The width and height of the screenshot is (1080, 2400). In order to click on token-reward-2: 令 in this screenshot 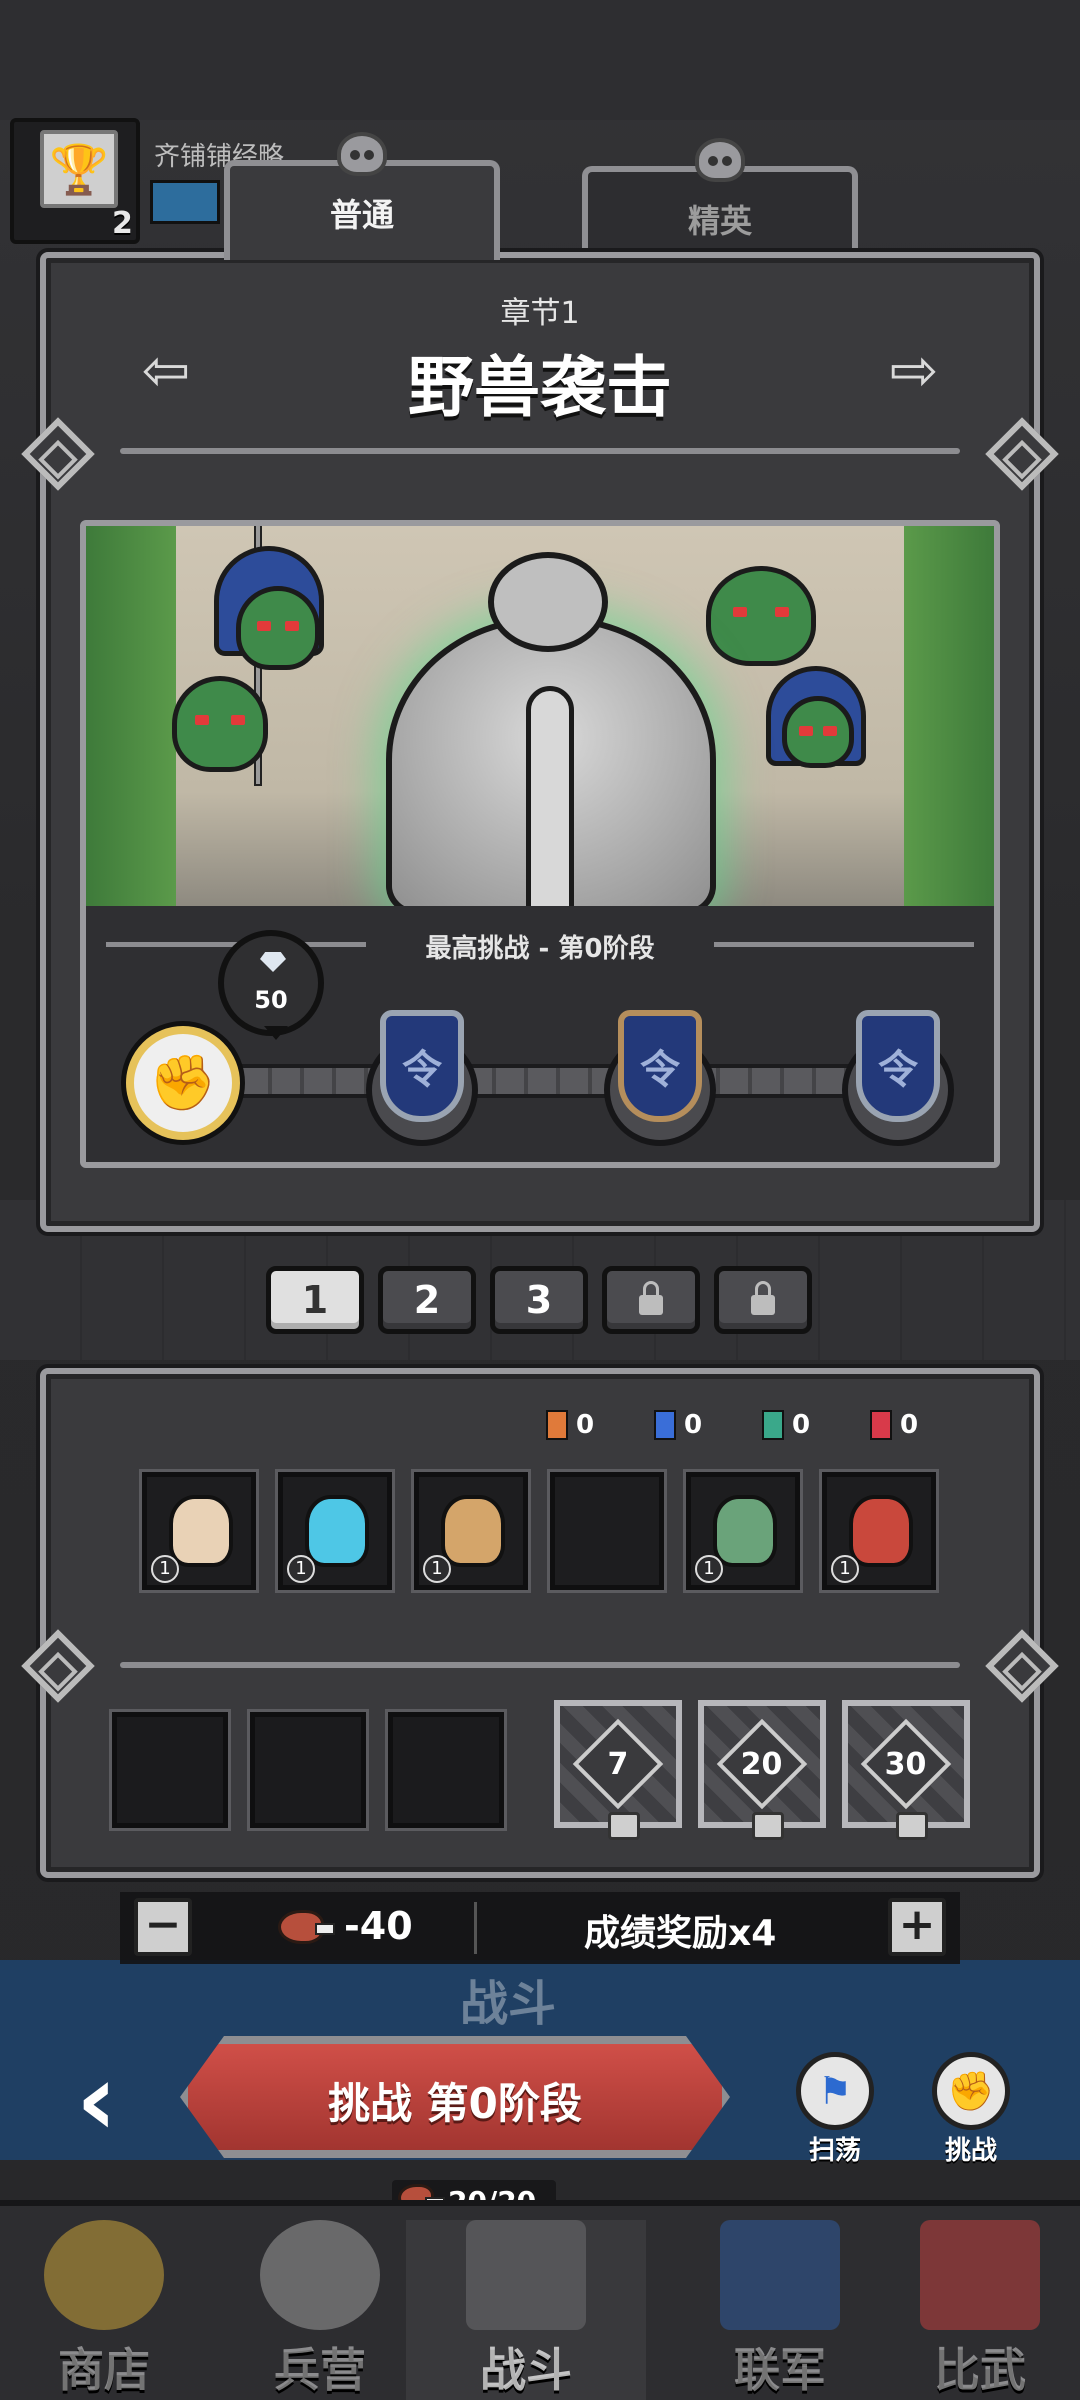, I will do `click(660, 1080)`.